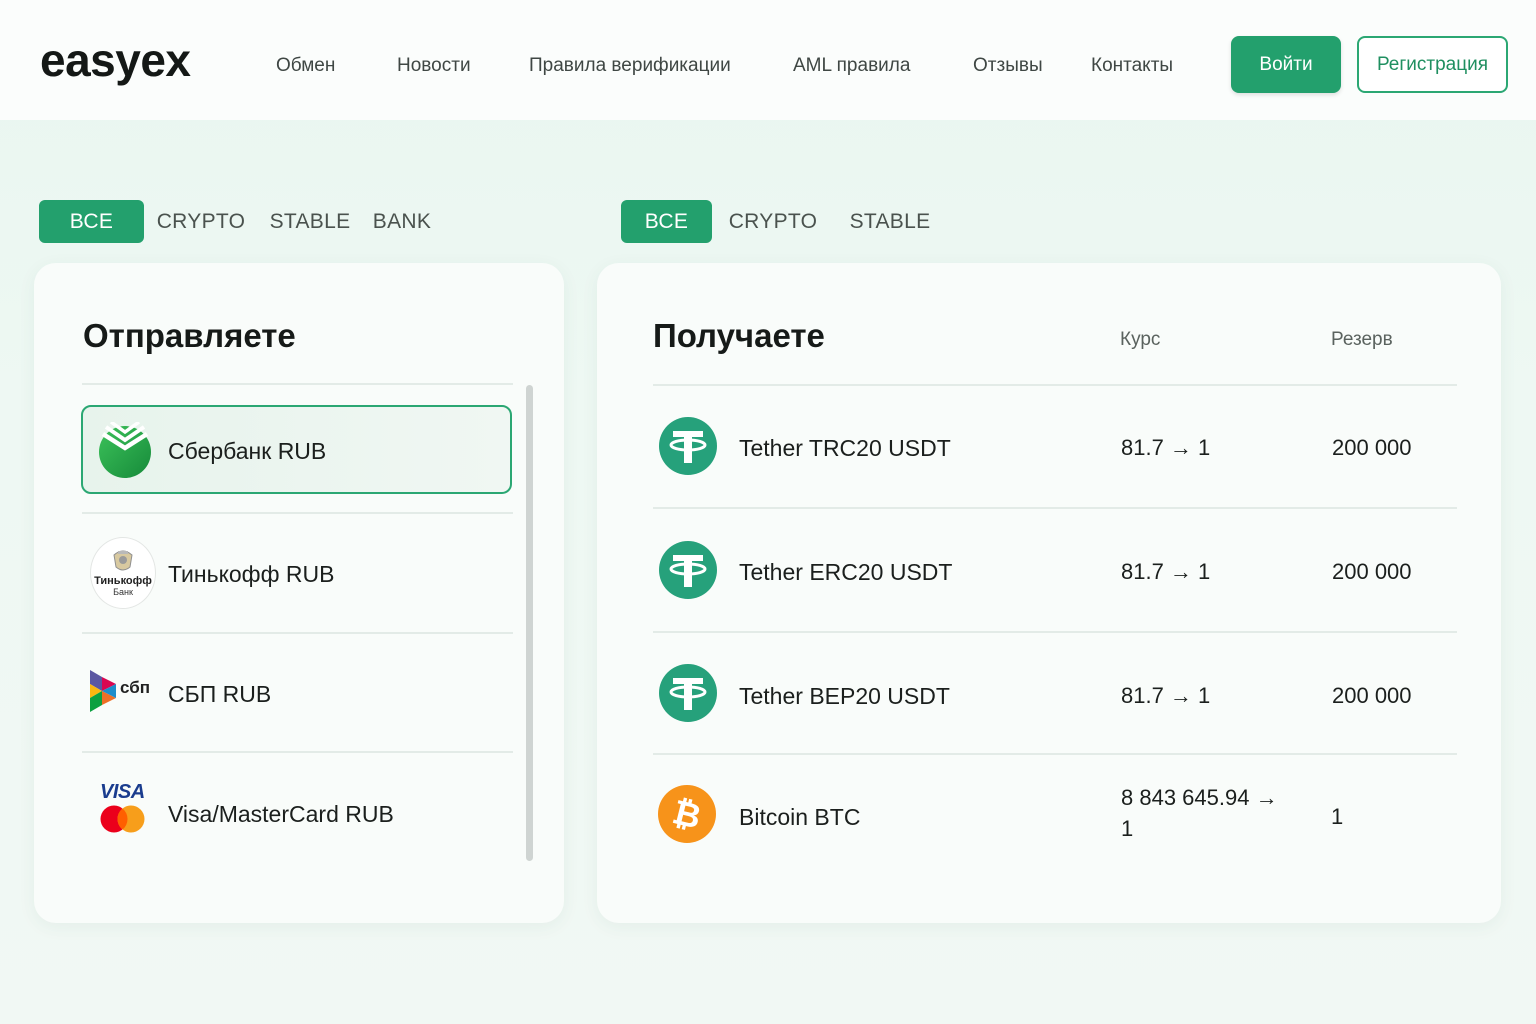  What do you see at coordinates (115, 60) in the screenshot?
I see `site-logo: easyex` at bounding box center [115, 60].